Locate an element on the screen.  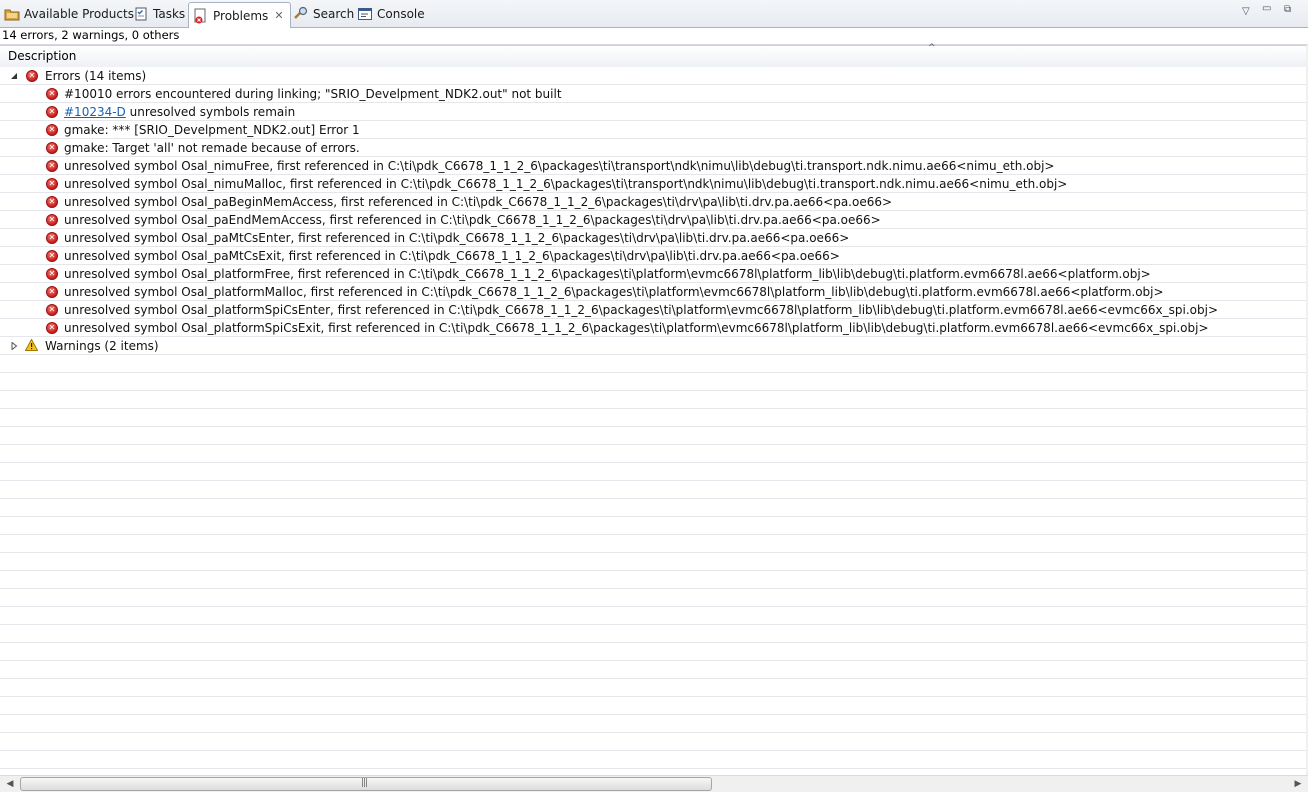
tab-console: Console is located at coordinates (391, 14).